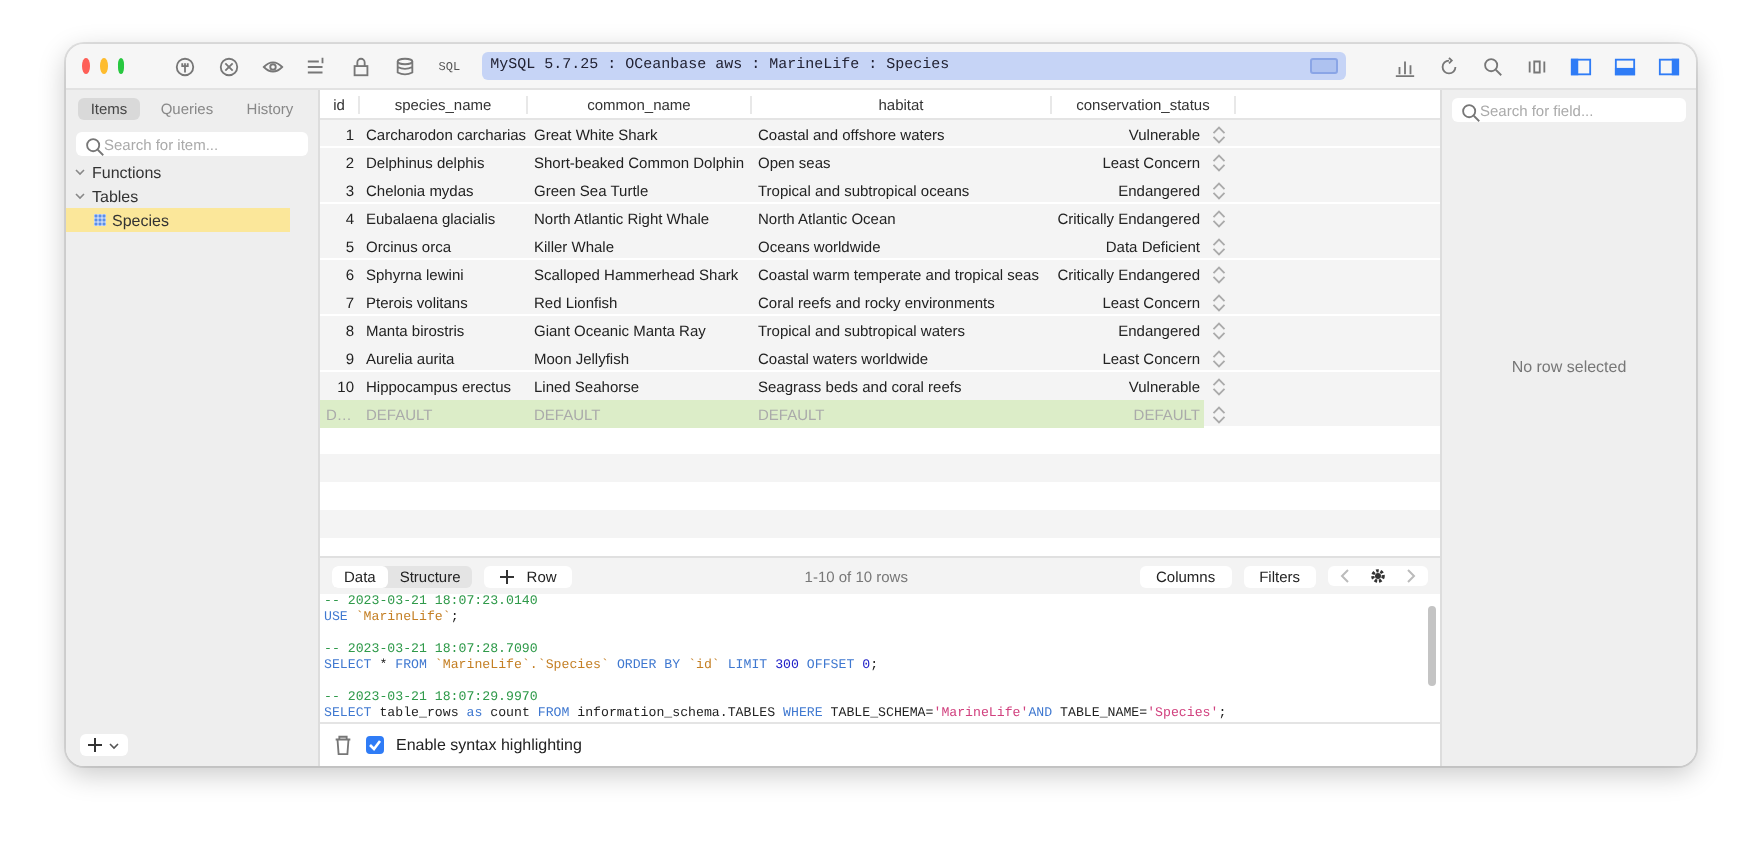  Describe the element at coordinates (192, 196) in the screenshot. I see `tree-item: Tables` at that location.